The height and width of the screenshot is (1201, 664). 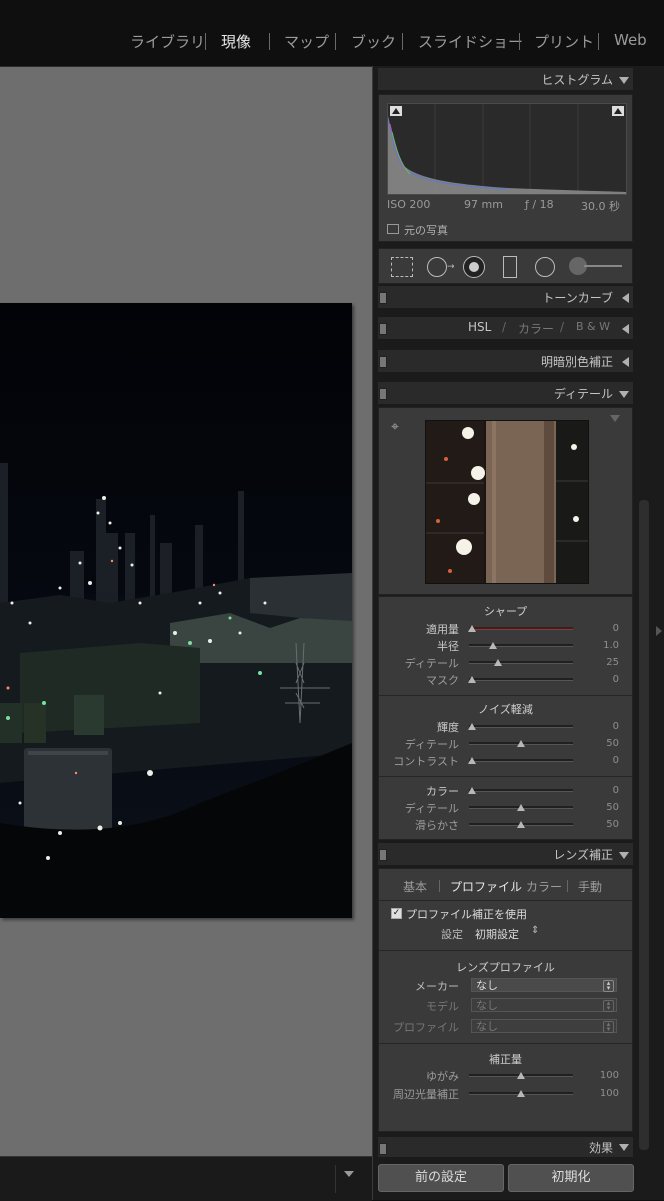 I want to click on effects-title: 効果, so click(x=600, y=1148).